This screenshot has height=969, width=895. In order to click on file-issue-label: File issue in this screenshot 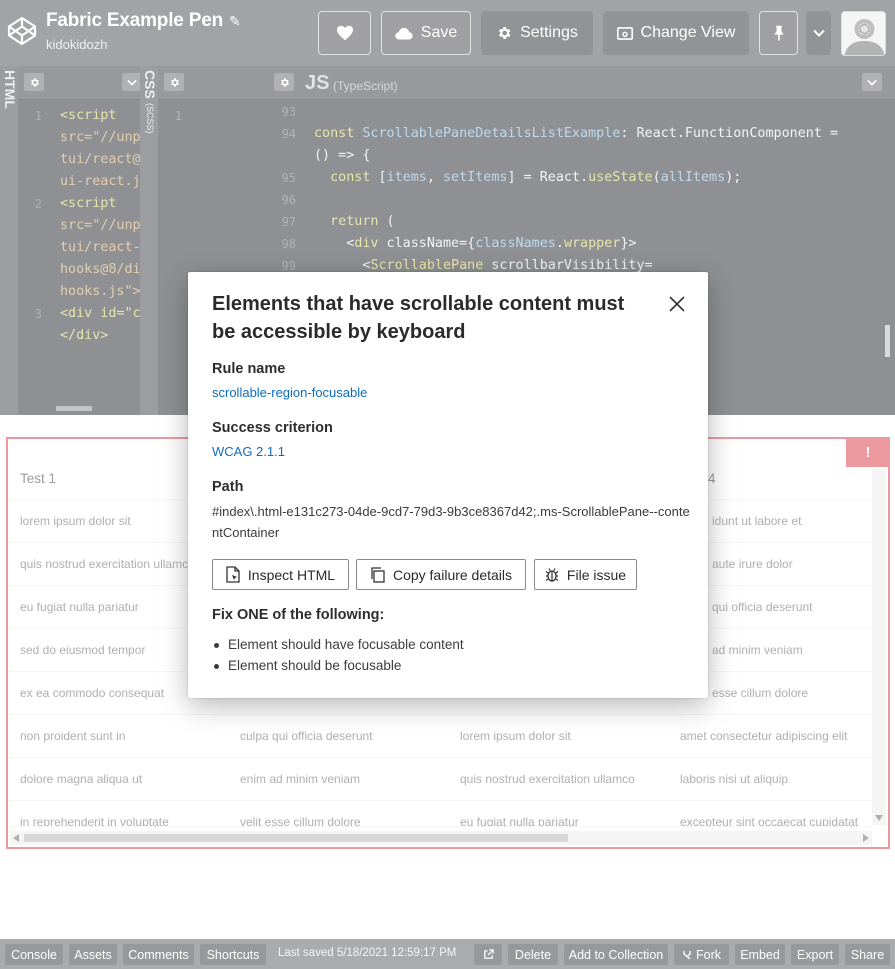, I will do `click(596, 574)`.